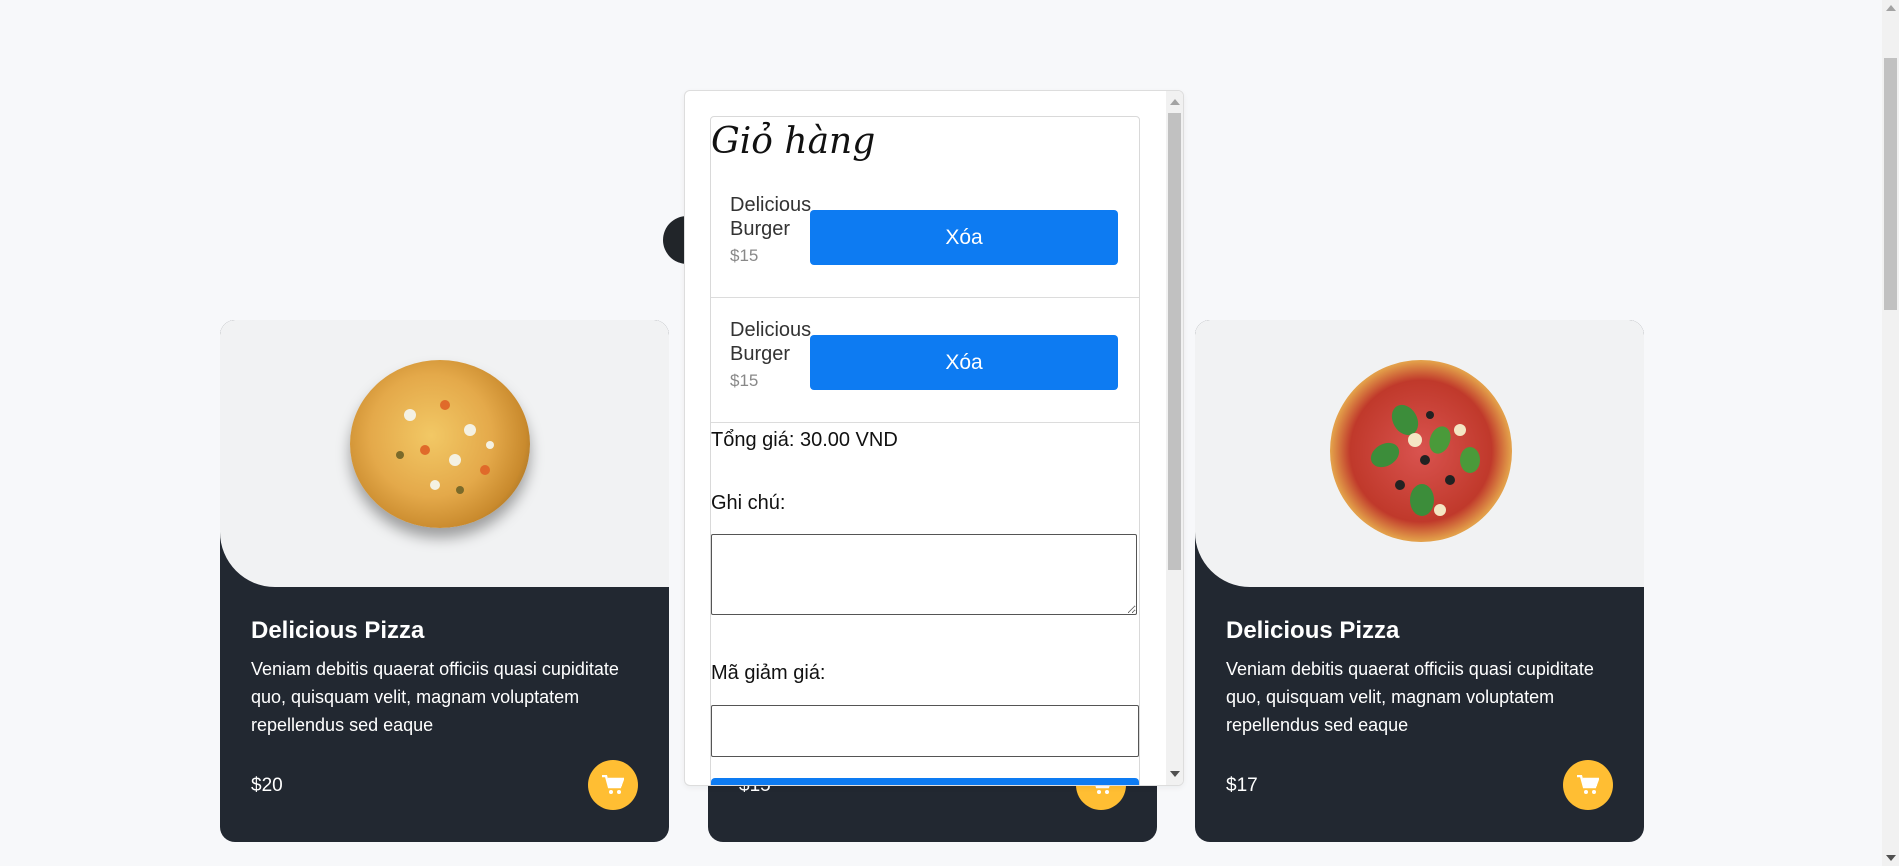 The width and height of the screenshot is (1899, 866). I want to click on product-price: $20, so click(267, 785).